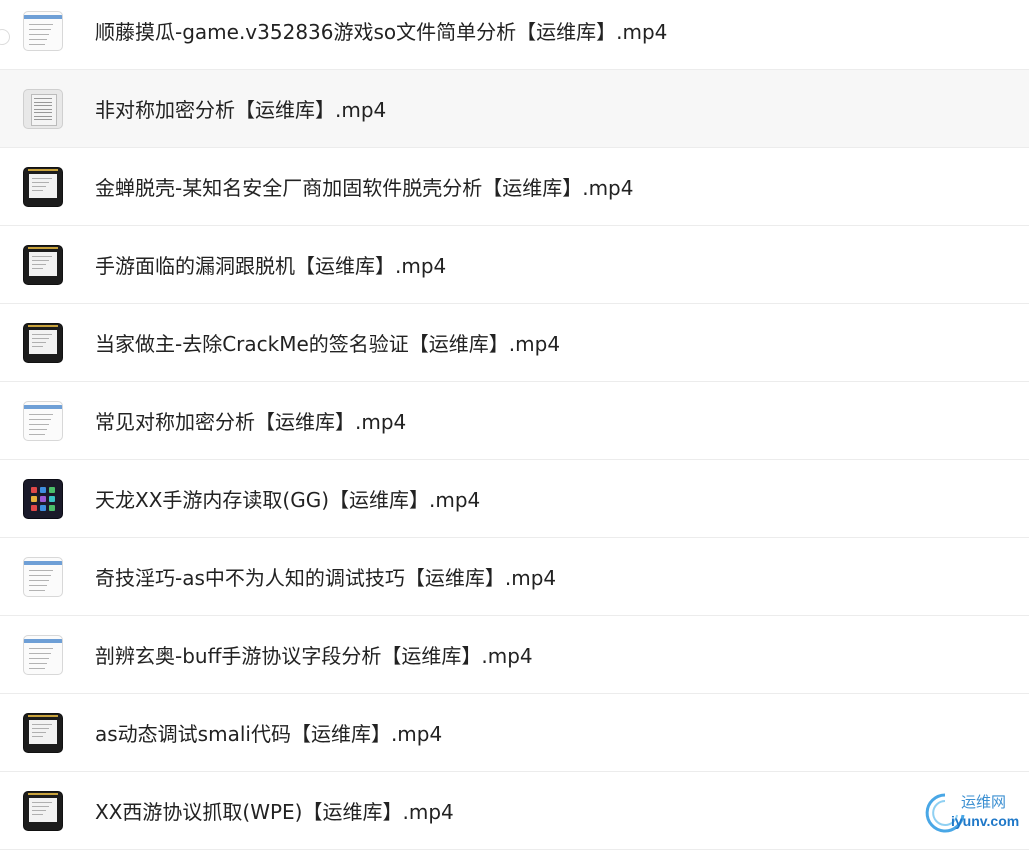  I want to click on file-name: 非对称加密分析【运维库】.mp4, so click(240, 108).